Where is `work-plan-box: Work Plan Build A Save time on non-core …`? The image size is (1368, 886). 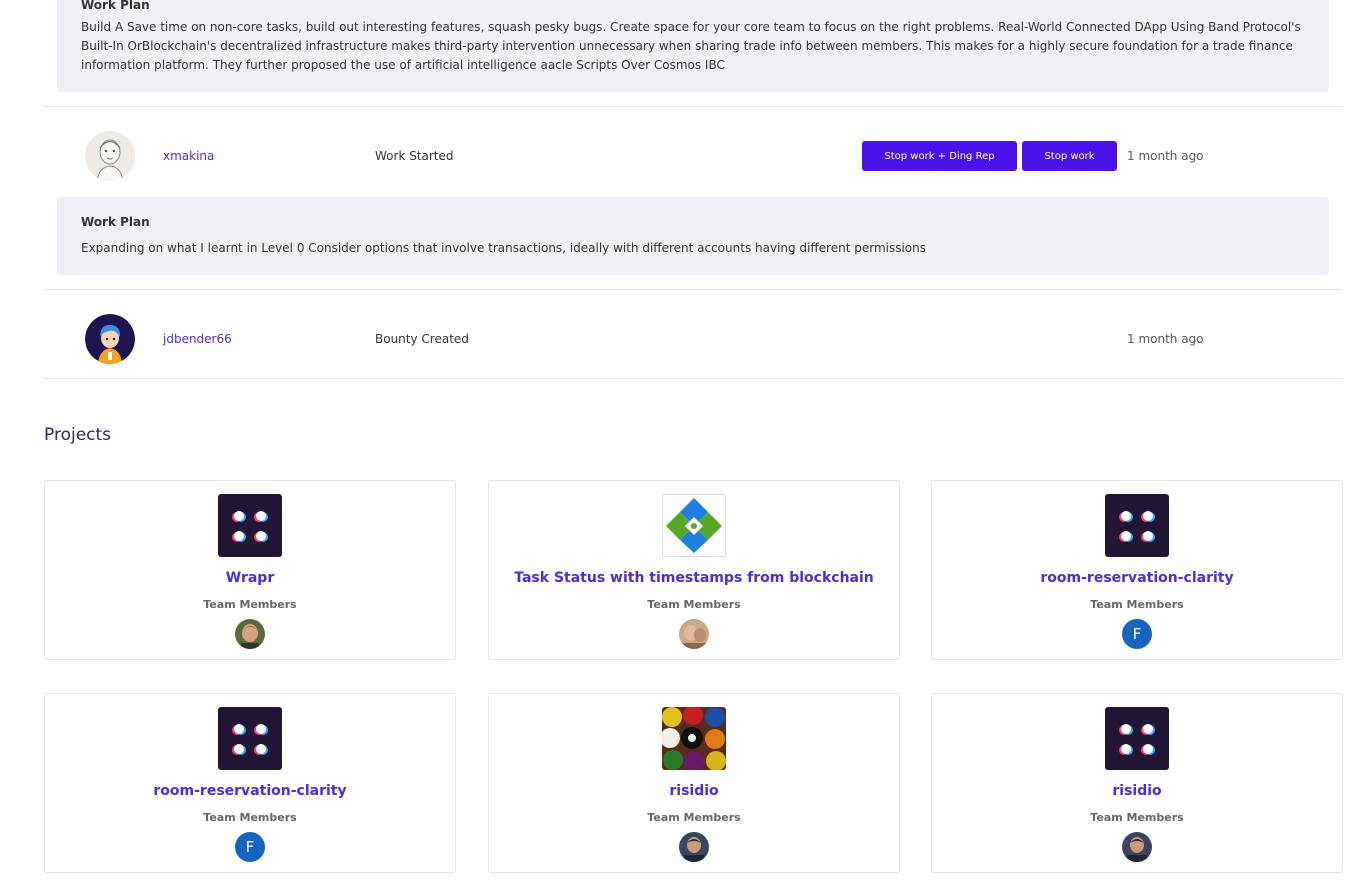
work-plan-box: Work Plan Build A Save time on non-core … is located at coordinates (693, 46).